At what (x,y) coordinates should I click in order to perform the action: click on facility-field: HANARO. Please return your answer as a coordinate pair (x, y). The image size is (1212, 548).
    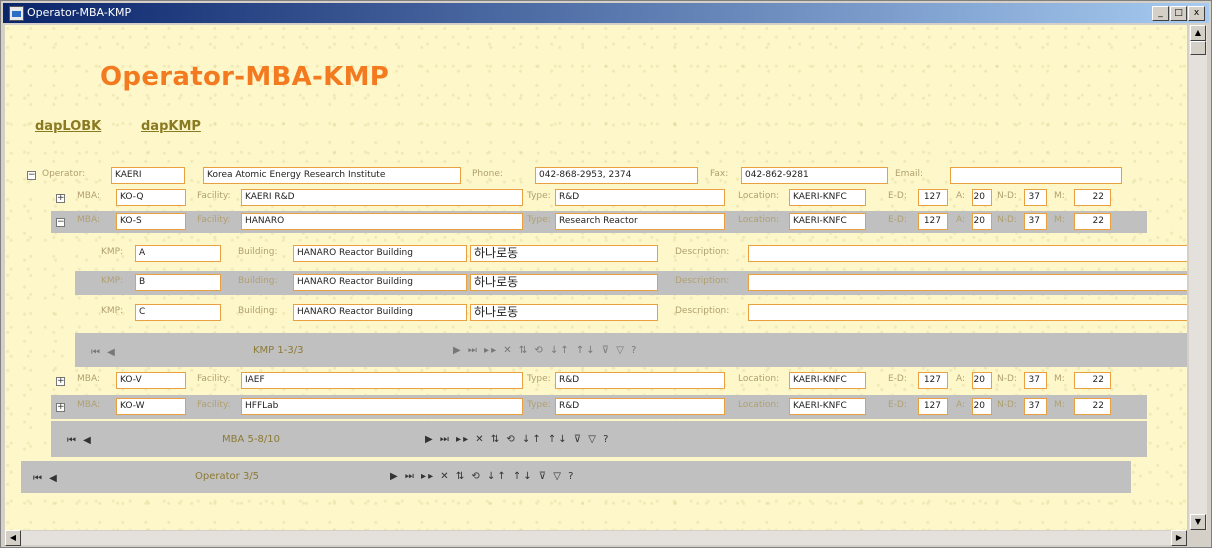
    Looking at the image, I should click on (382, 221).